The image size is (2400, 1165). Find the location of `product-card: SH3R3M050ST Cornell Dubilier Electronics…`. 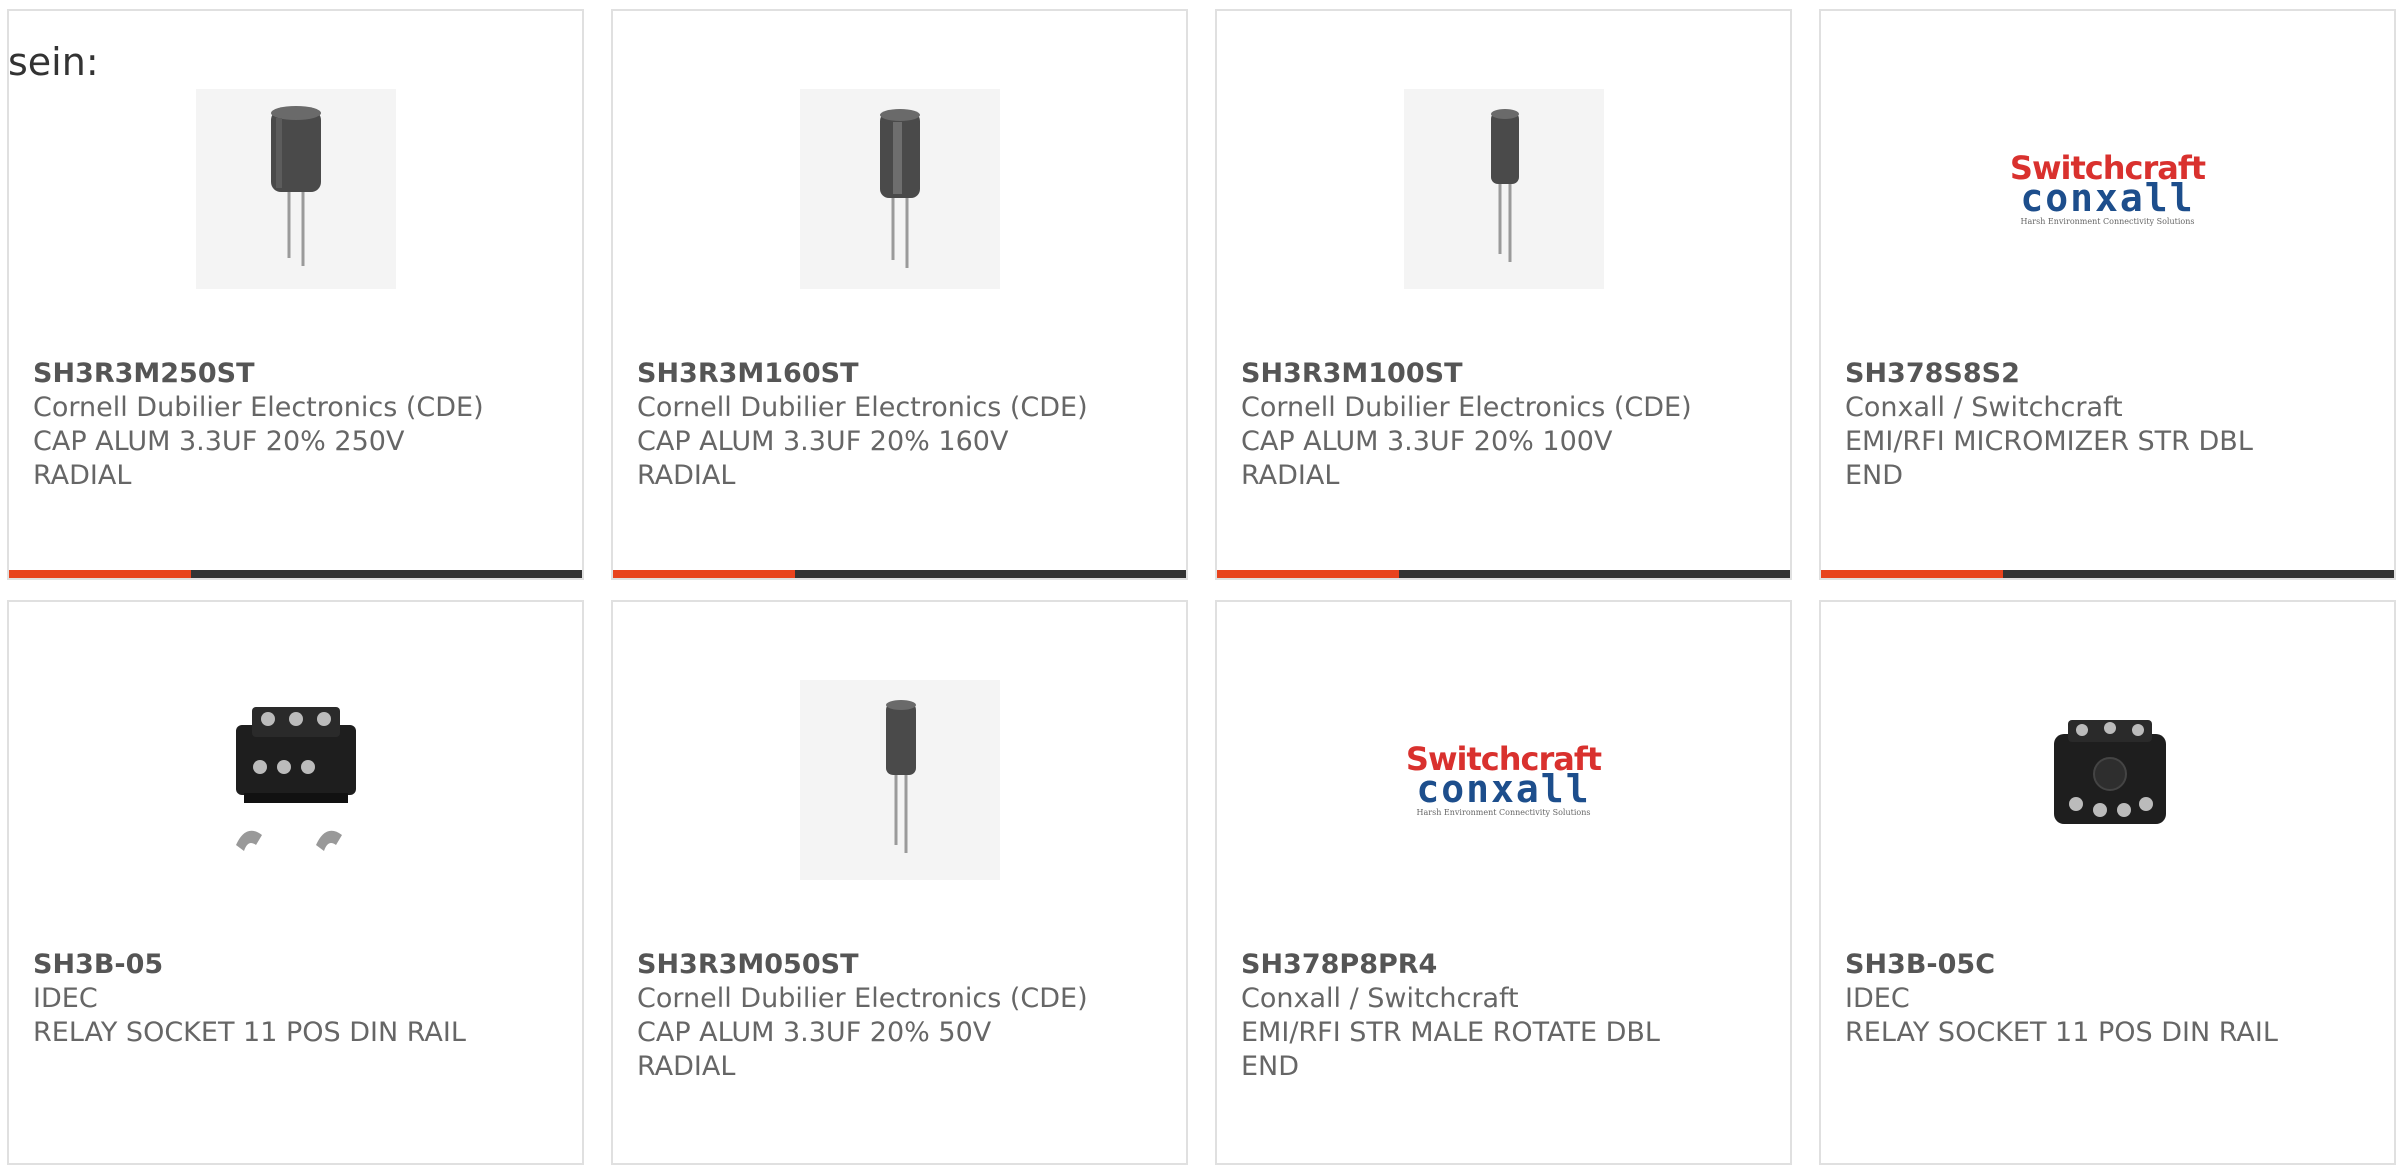

product-card: SH3R3M050ST Cornell Dubilier Electronics… is located at coordinates (899, 882).